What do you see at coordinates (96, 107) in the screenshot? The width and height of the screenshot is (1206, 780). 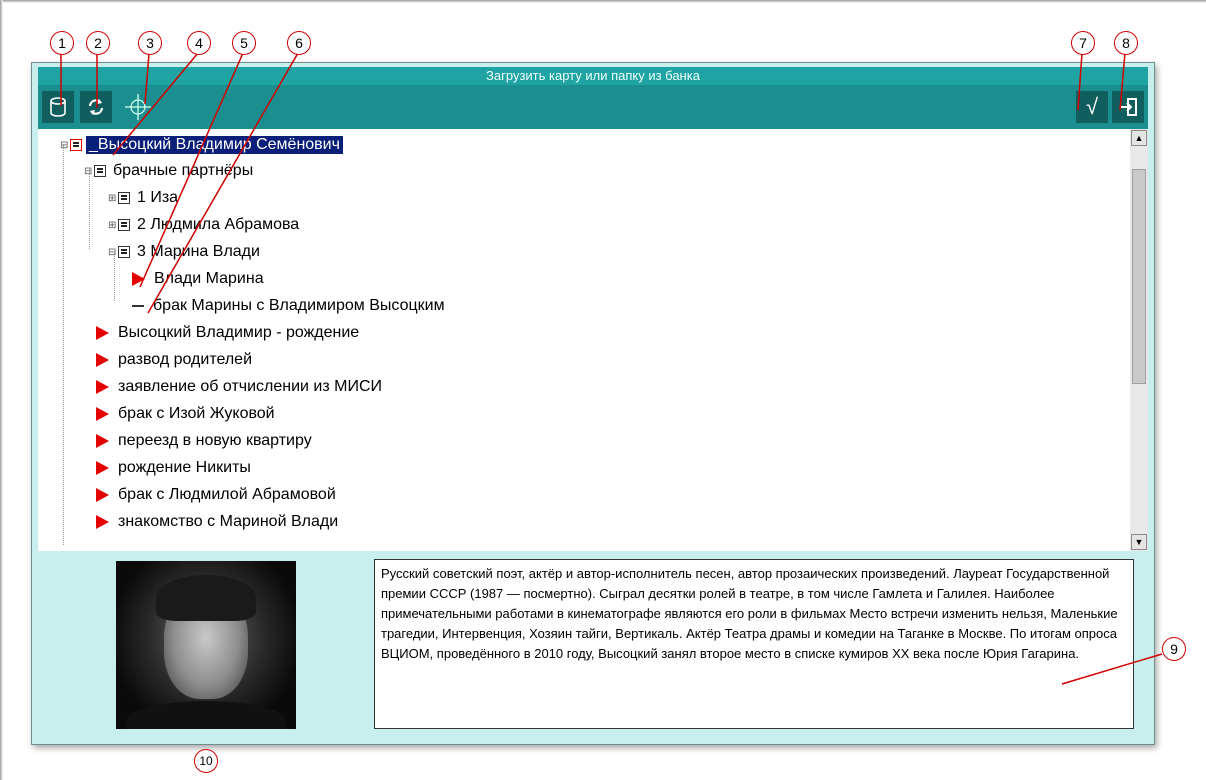 I see `refresh-icon` at bounding box center [96, 107].